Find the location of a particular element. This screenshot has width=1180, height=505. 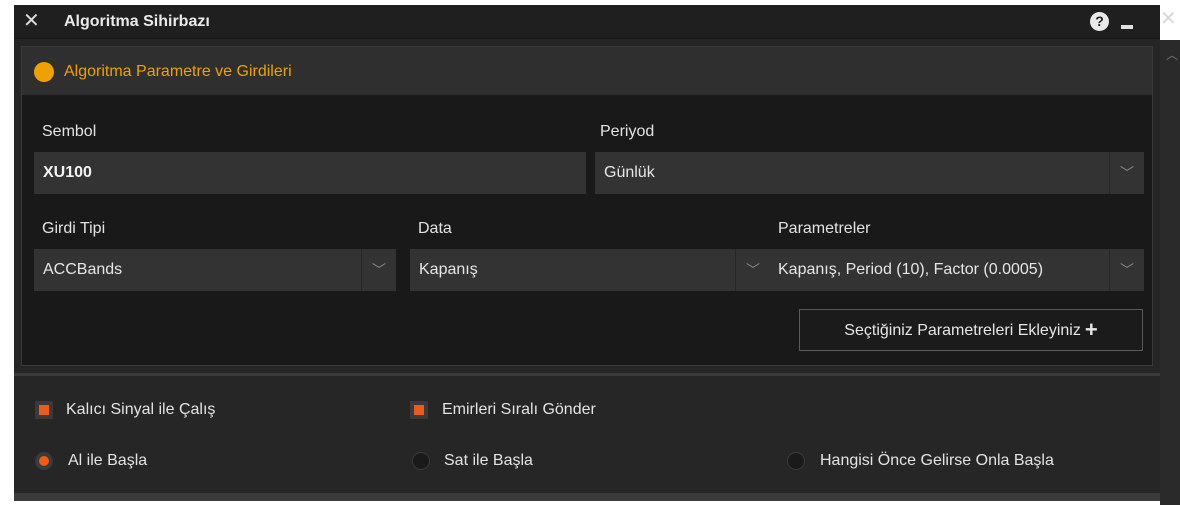

persistent-signal-label: Kalıcı Sinyal ile Çalış is located at coordinates (140, 410).